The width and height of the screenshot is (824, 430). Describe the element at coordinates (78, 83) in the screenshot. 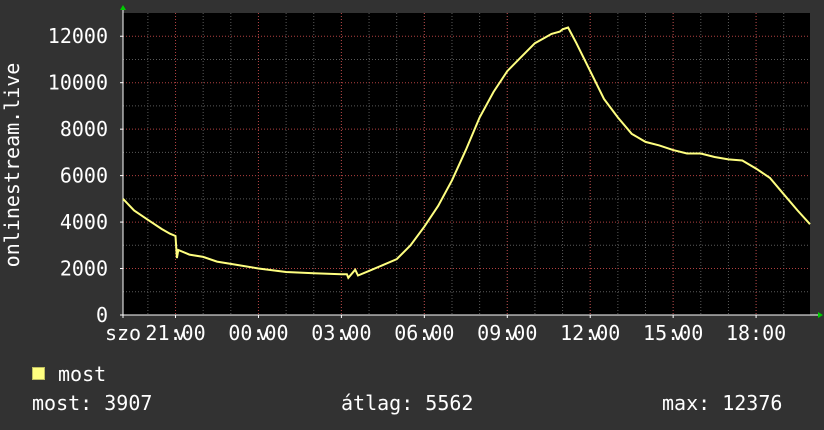

I see `y-tick-label: 10000` at that location.